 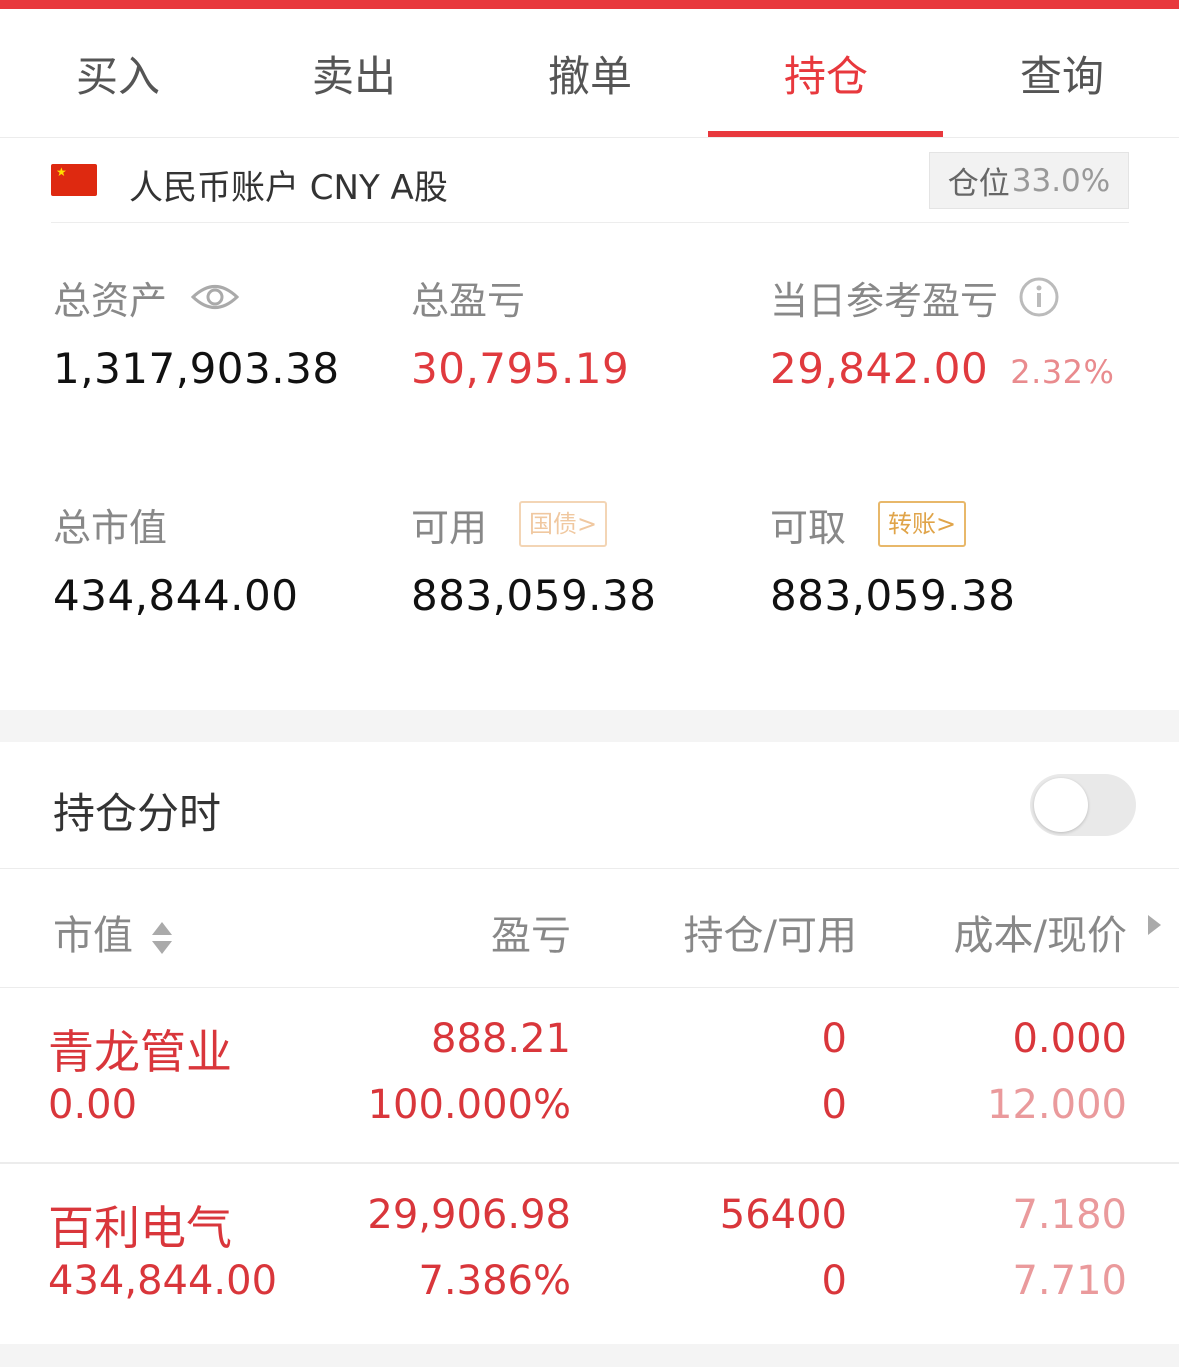 I want to click on position-label: 仓位, so click(x=978, y=184).